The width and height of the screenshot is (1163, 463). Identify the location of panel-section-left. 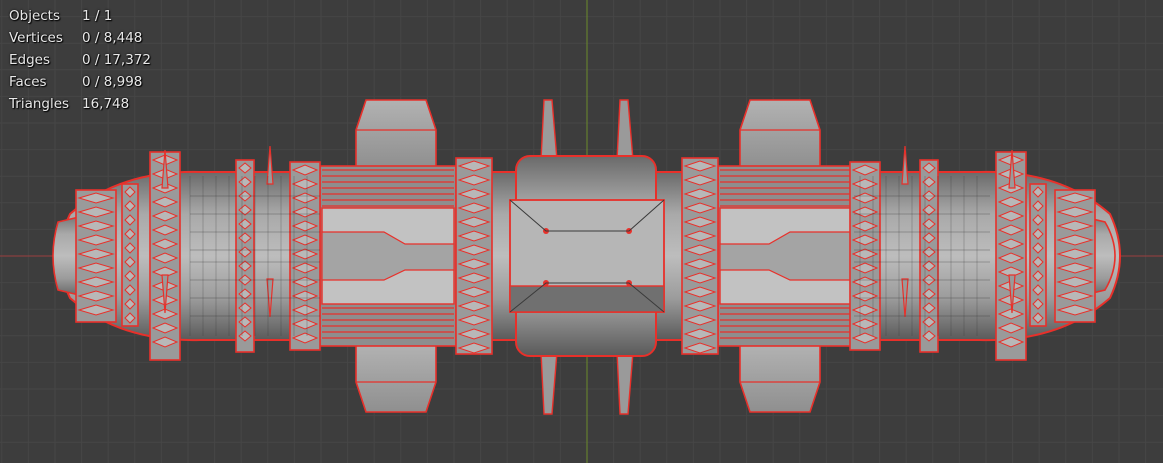
(388, 256).